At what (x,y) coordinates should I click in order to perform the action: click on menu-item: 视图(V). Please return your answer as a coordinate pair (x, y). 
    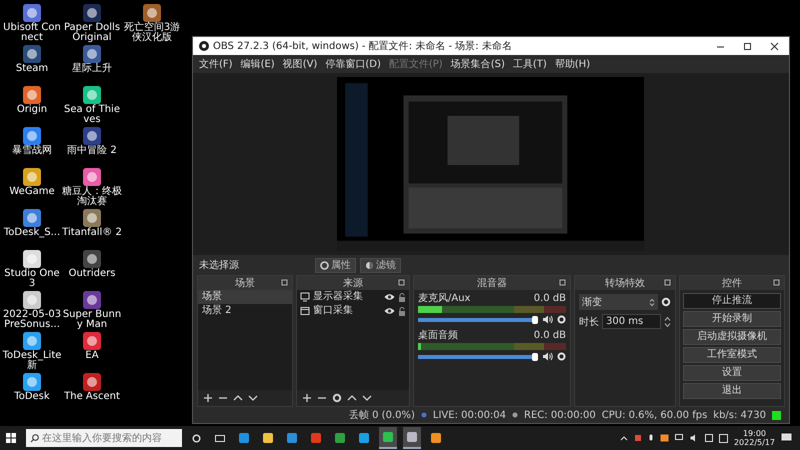
    Looking at the image, I should click on (300, 64).